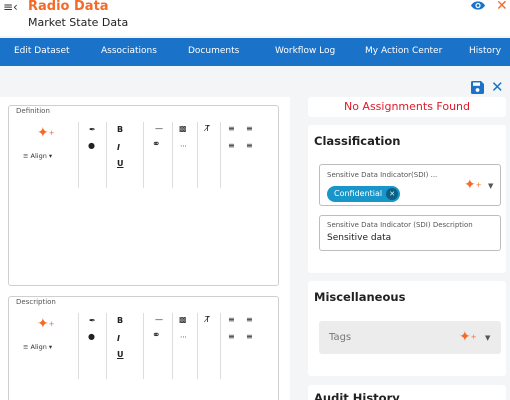 This screenshot has width=510, height=400. I want to click on tab-history: History, so click(485, 51).